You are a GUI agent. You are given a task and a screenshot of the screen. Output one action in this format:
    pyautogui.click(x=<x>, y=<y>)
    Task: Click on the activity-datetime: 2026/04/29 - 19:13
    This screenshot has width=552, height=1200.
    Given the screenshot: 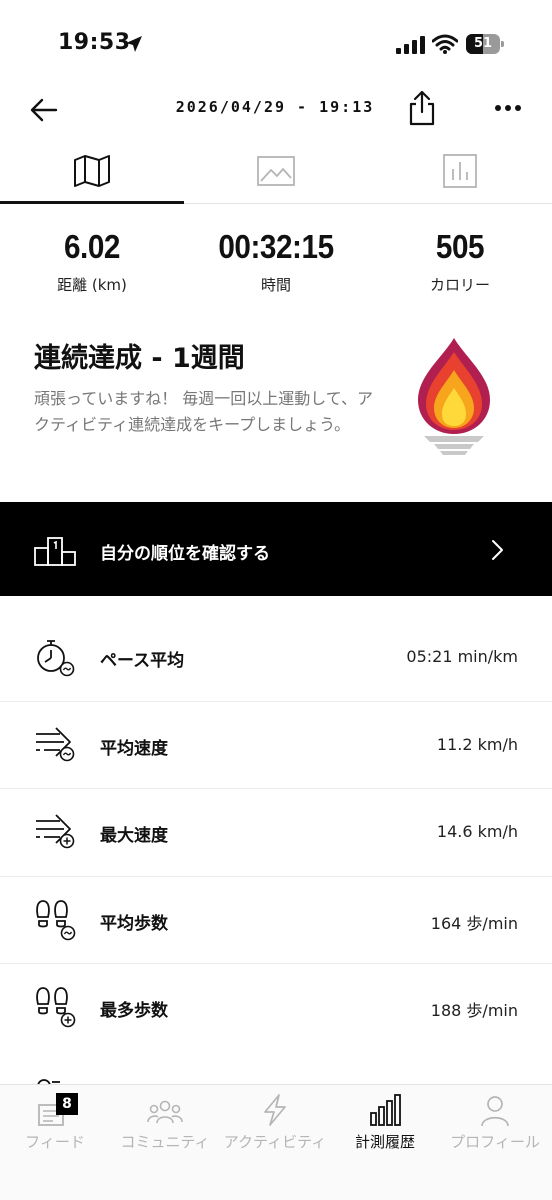 What is the action you would take?
    pyautogui.click(x=275, y=107)
    